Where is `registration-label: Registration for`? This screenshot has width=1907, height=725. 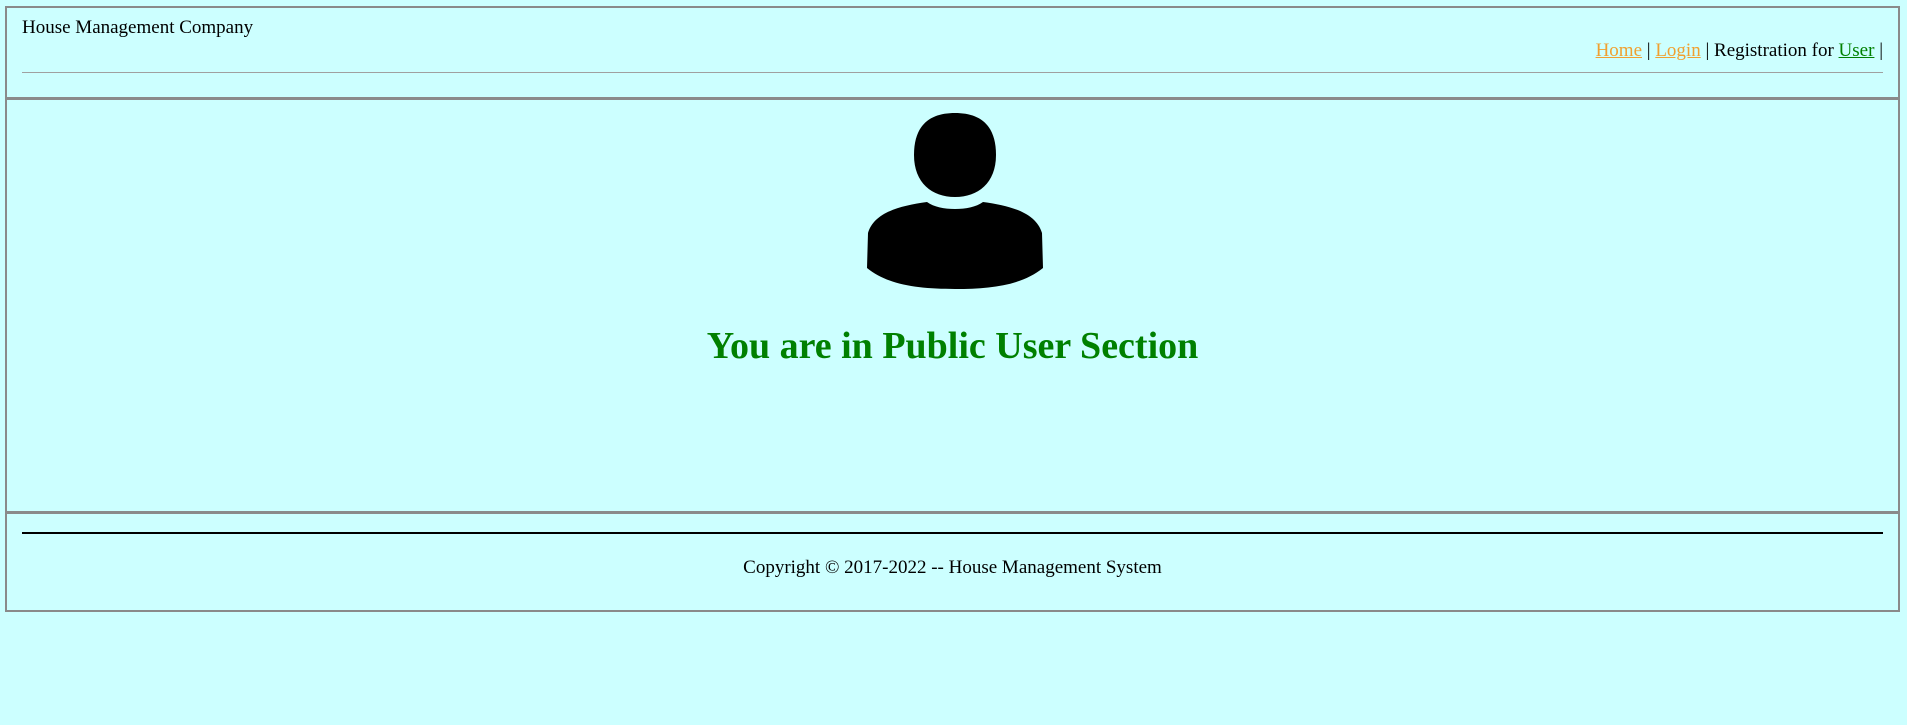
registration-label: Registration for is located at coordinates (1774, 50).